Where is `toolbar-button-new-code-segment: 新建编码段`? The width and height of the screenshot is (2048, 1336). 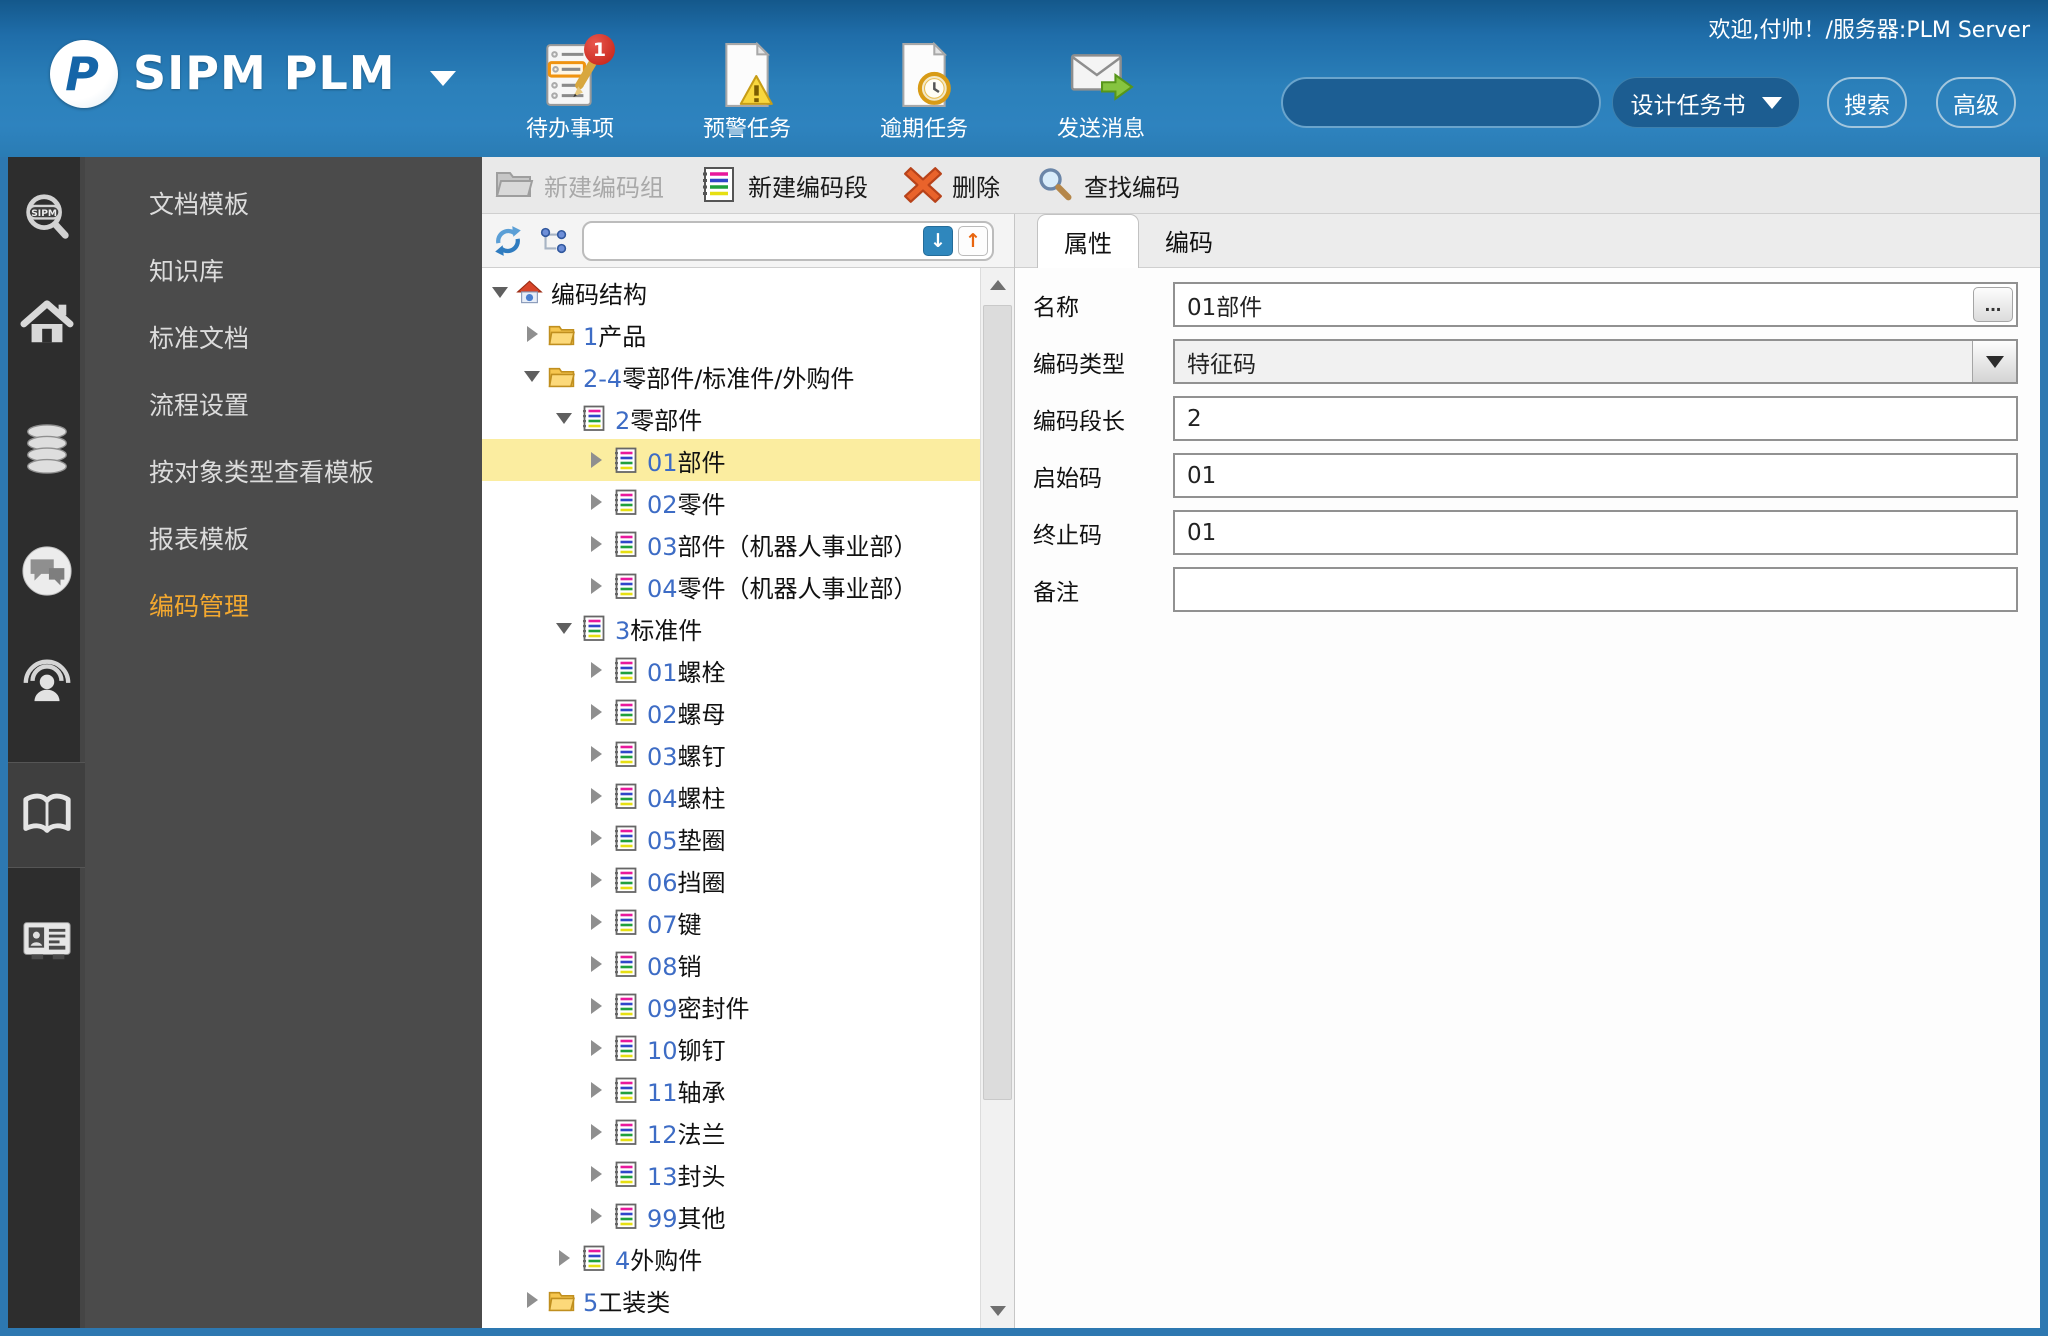 toolbar-button-new-code-segment: 新建编码段 is located at coordinates (783, 185).